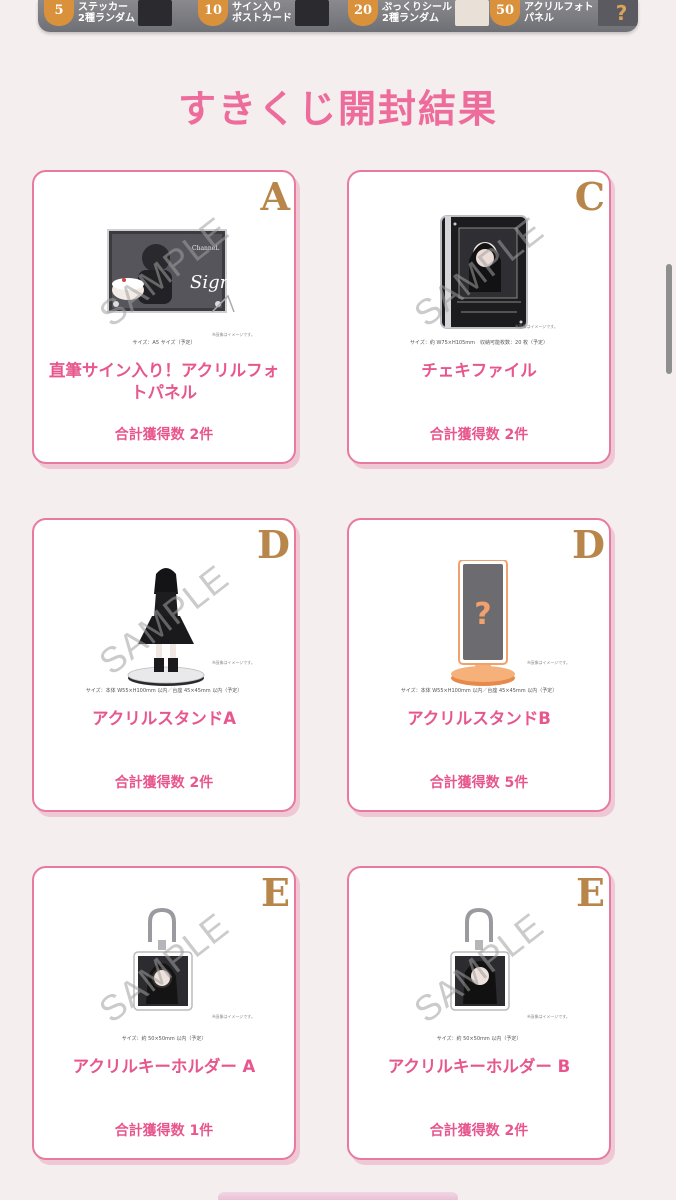 This screenshot has width=676, height=1200. Describe the element at coordinates (589, 196) in the screenshot. I see `prize-rank: C` at that location.